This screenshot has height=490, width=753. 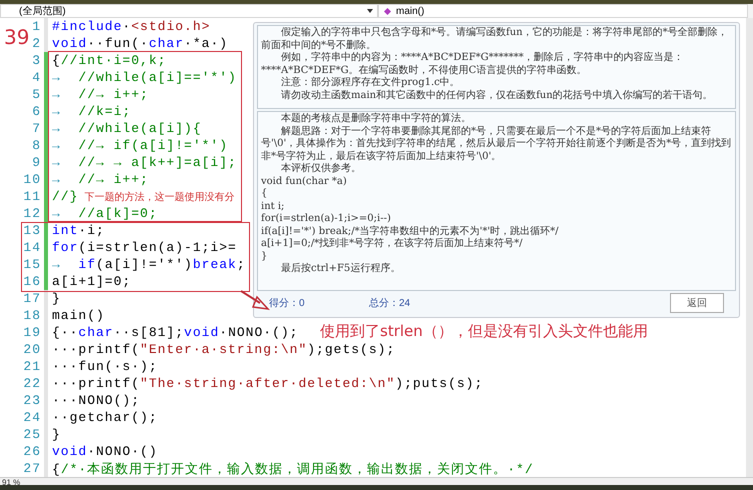 What do you see at coordinates (32, 230) in the screenshot?
I see `line-number: 13` at bounding box center [32, 230].